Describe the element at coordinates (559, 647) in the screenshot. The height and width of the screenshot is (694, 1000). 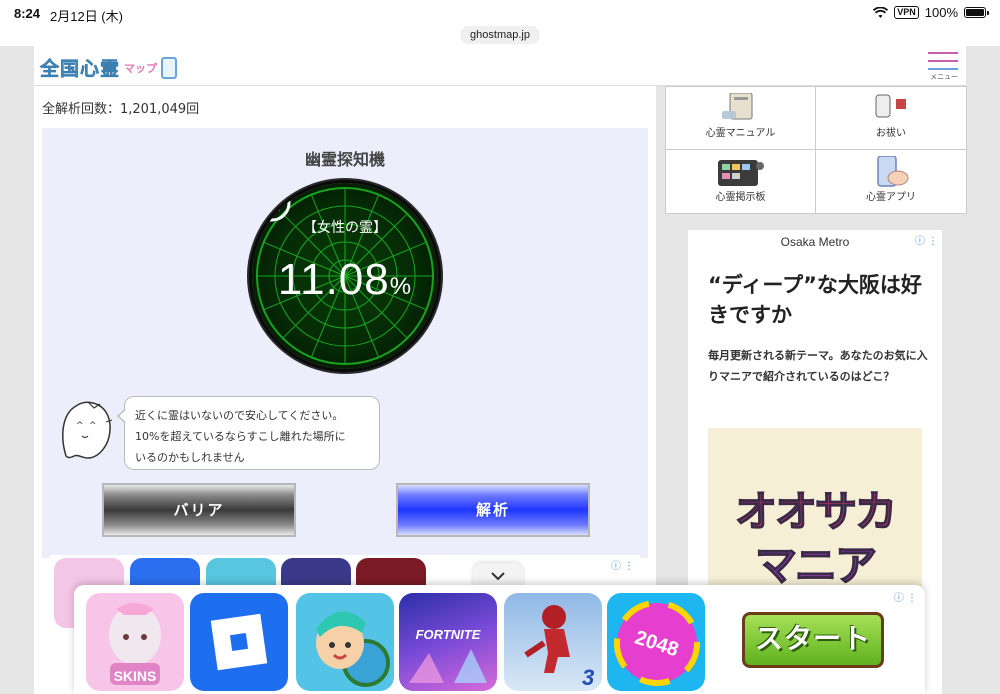
I see `runner-icon: 3` at that location.